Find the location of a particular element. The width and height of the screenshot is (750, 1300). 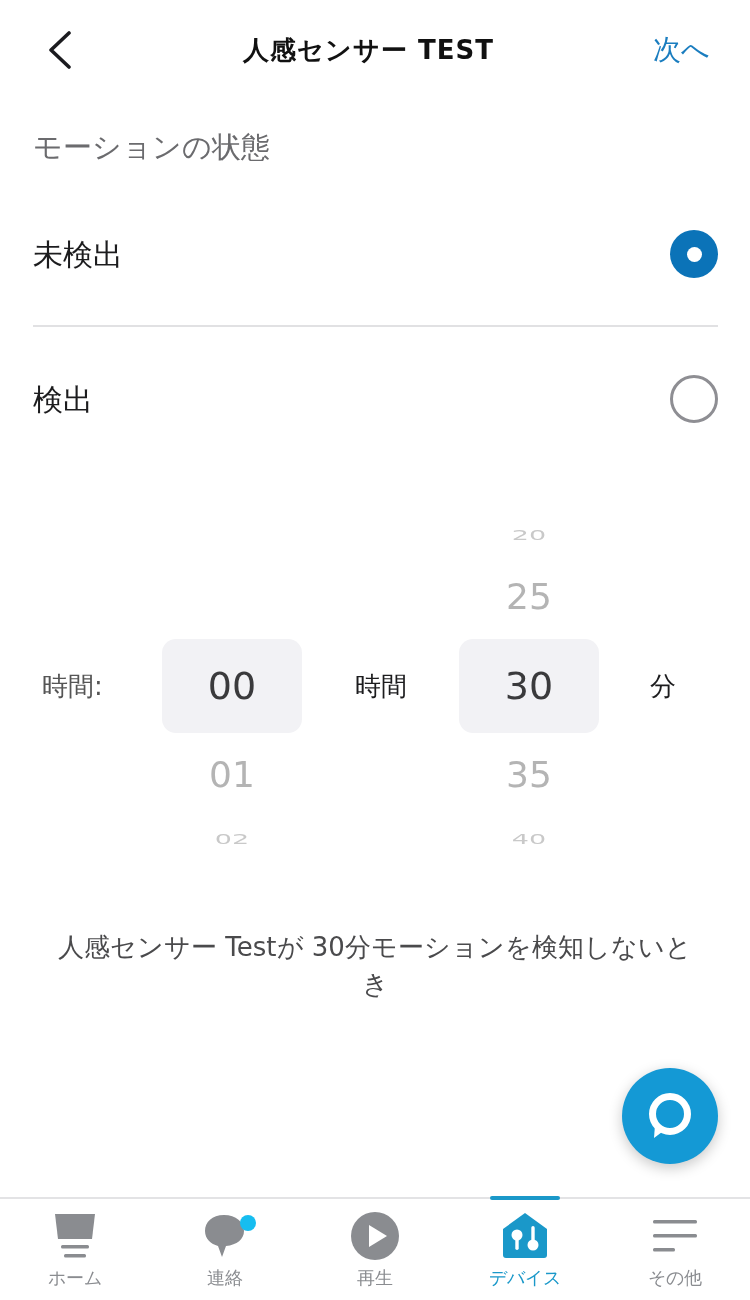

active-tab-indicator is located at coordinates (525, 1198).